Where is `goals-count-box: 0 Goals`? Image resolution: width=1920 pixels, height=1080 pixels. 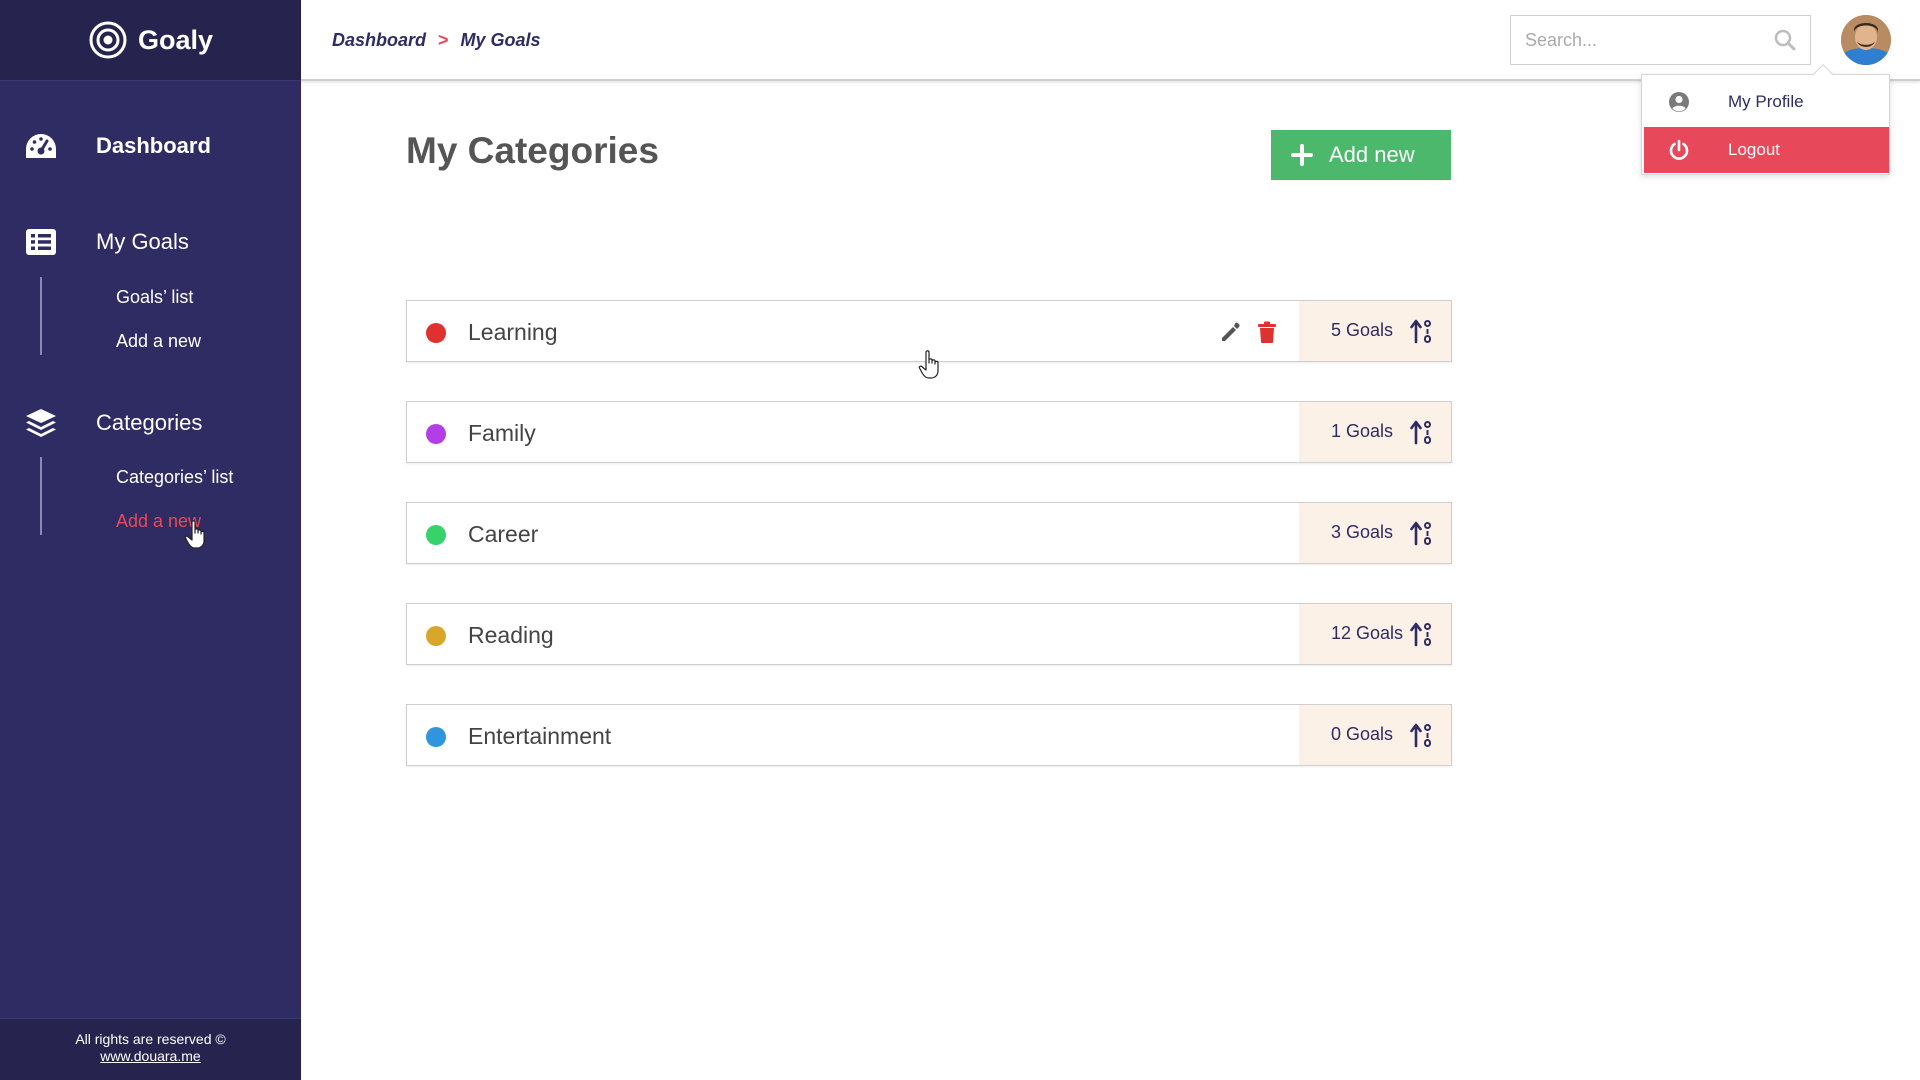 goals-count-box: 0 Goals is located at coordinates (1375, 735).